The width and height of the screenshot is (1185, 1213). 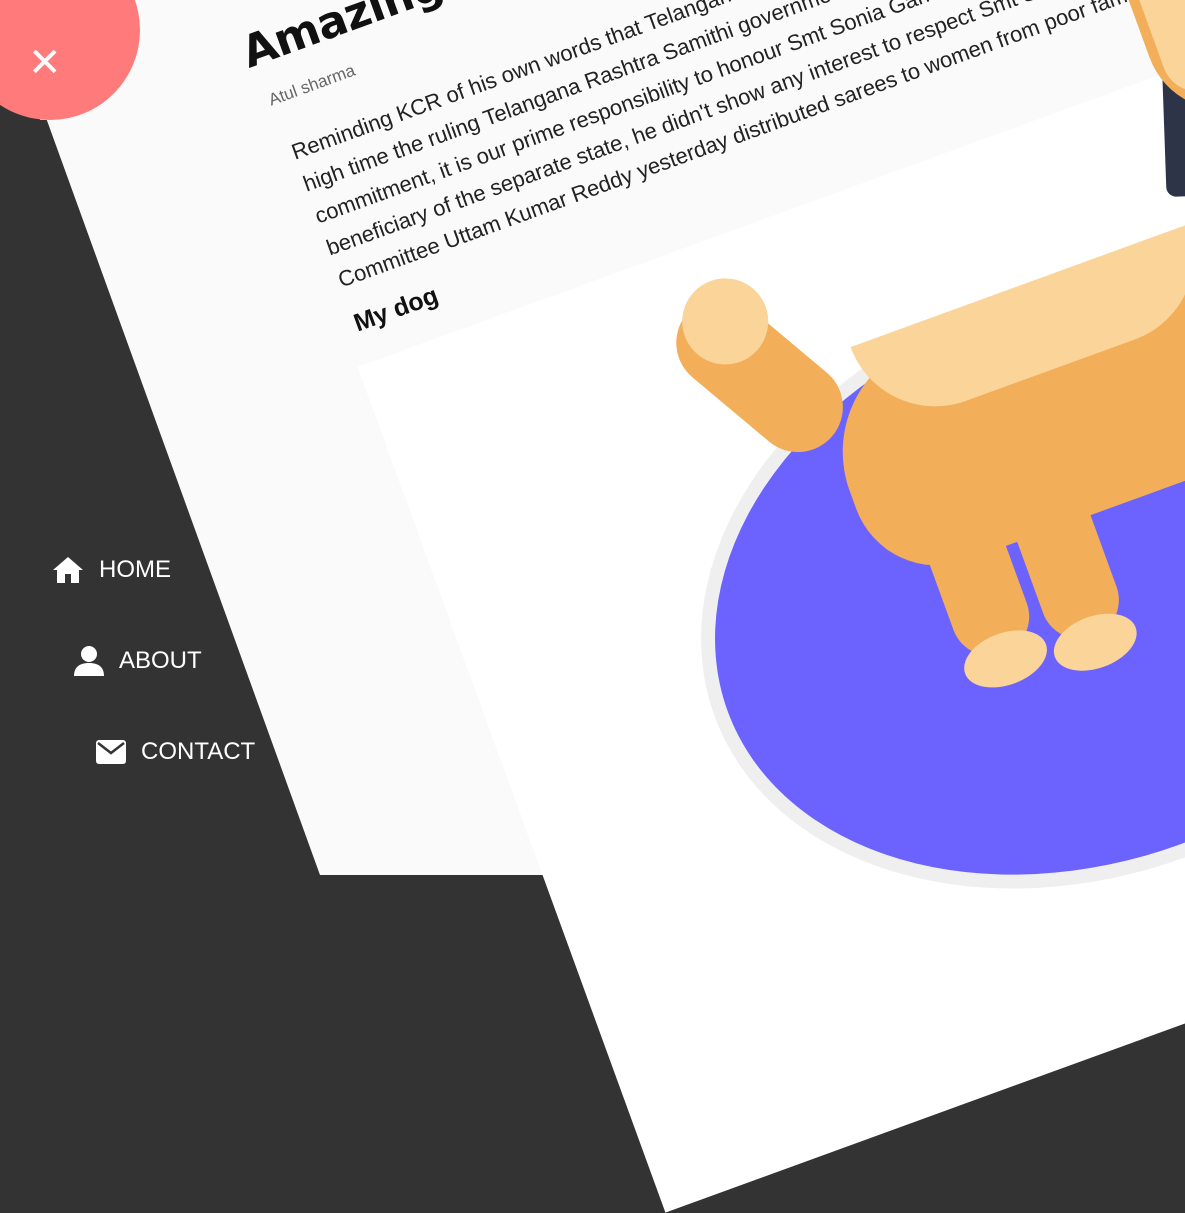 I want to click on home-icon, so click(x=68, y=570).